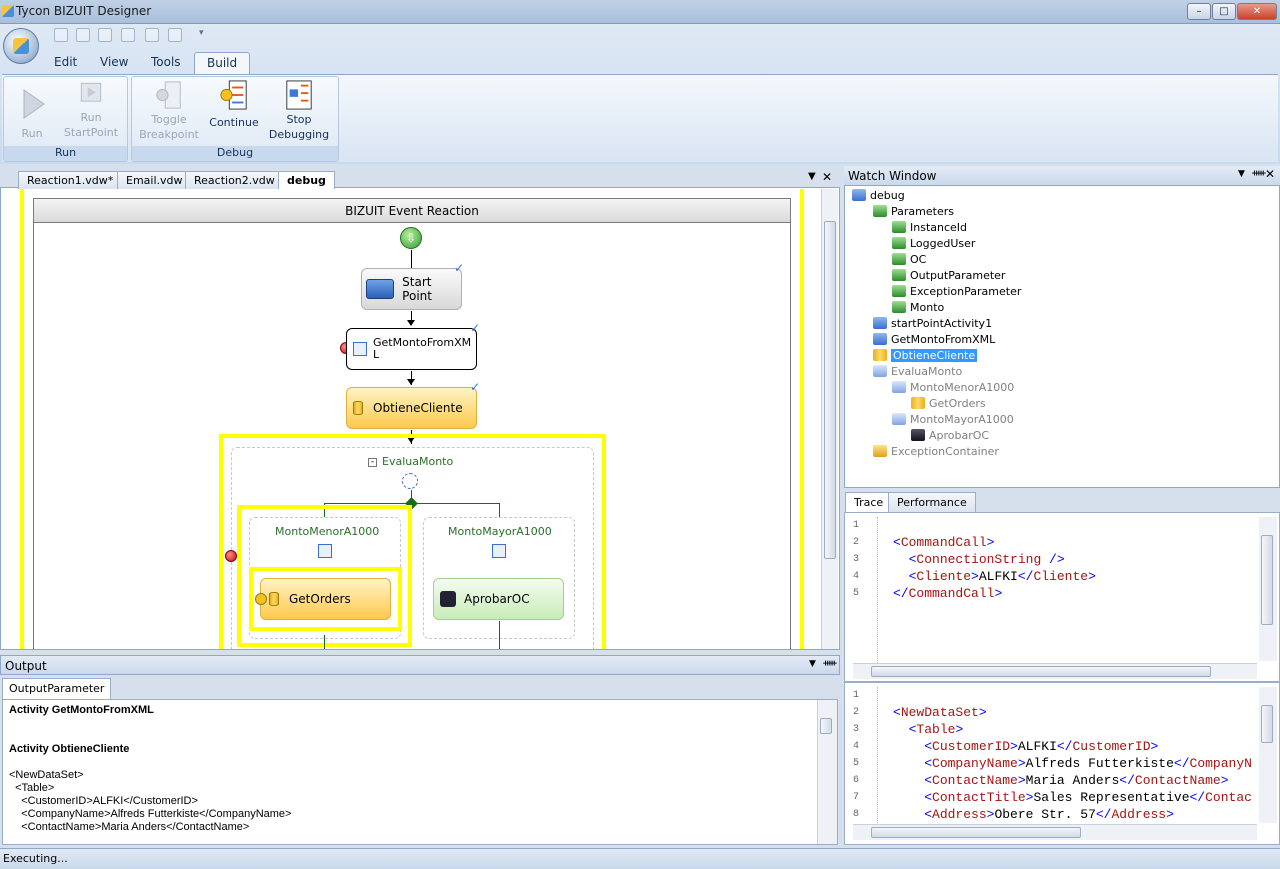  What do you see at coordinates (856, 576) in the screenshot?
I see `line-number: 4` at bounding box center [856, 576].